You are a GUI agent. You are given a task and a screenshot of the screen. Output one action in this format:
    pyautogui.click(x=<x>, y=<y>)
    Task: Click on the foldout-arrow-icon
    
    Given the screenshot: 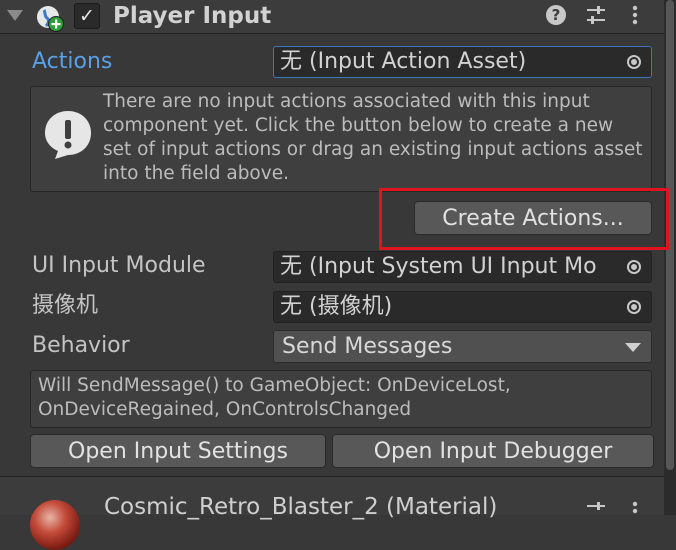 What is the action you would take?
    pyautogui.click(x=15, y=15)
    